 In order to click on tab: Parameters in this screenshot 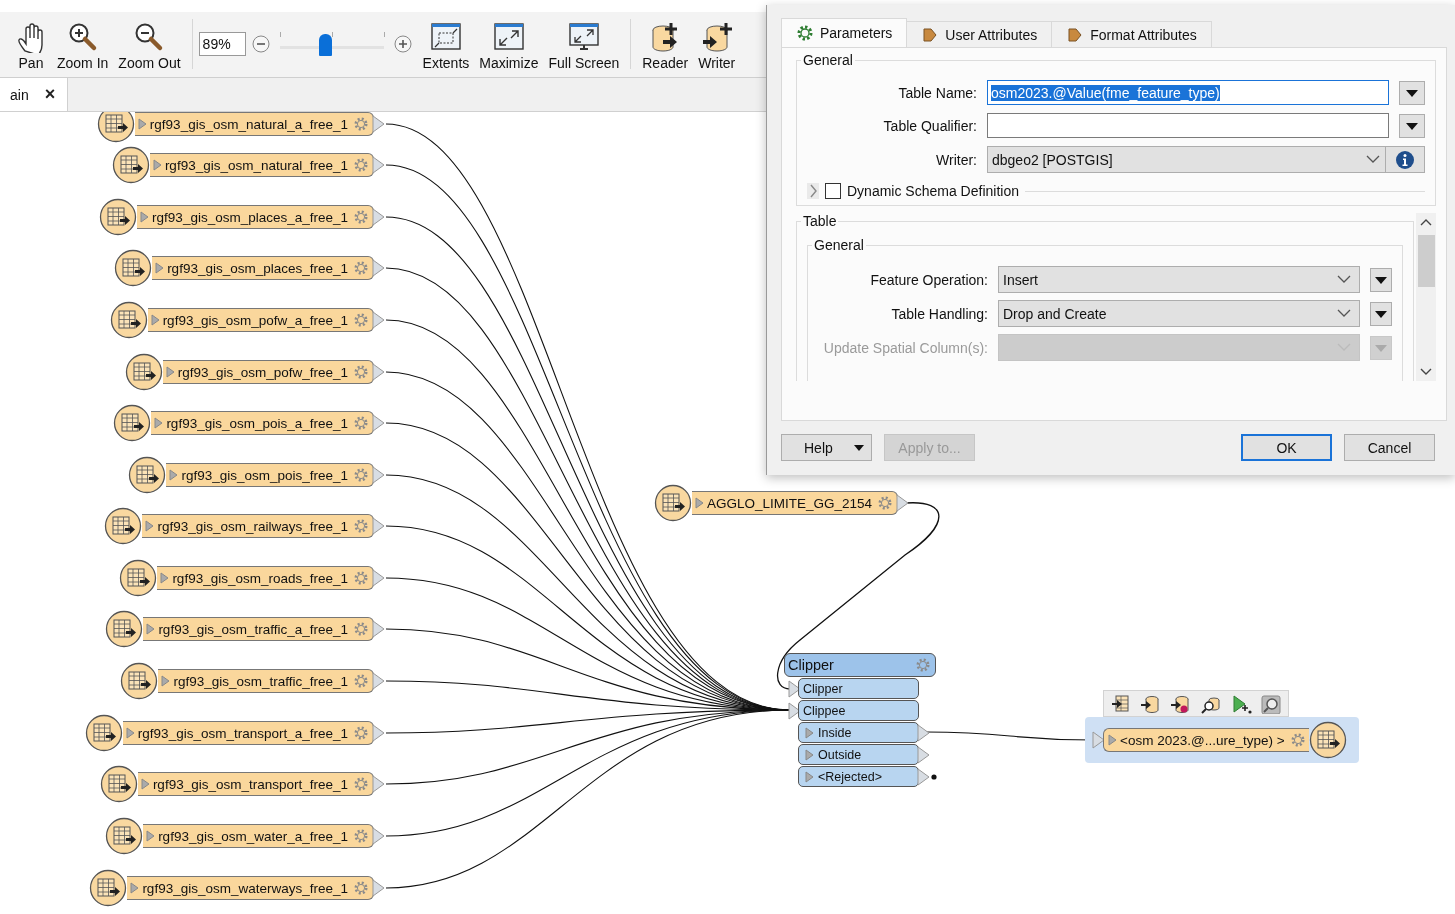, I will do `click(844, 32)`.